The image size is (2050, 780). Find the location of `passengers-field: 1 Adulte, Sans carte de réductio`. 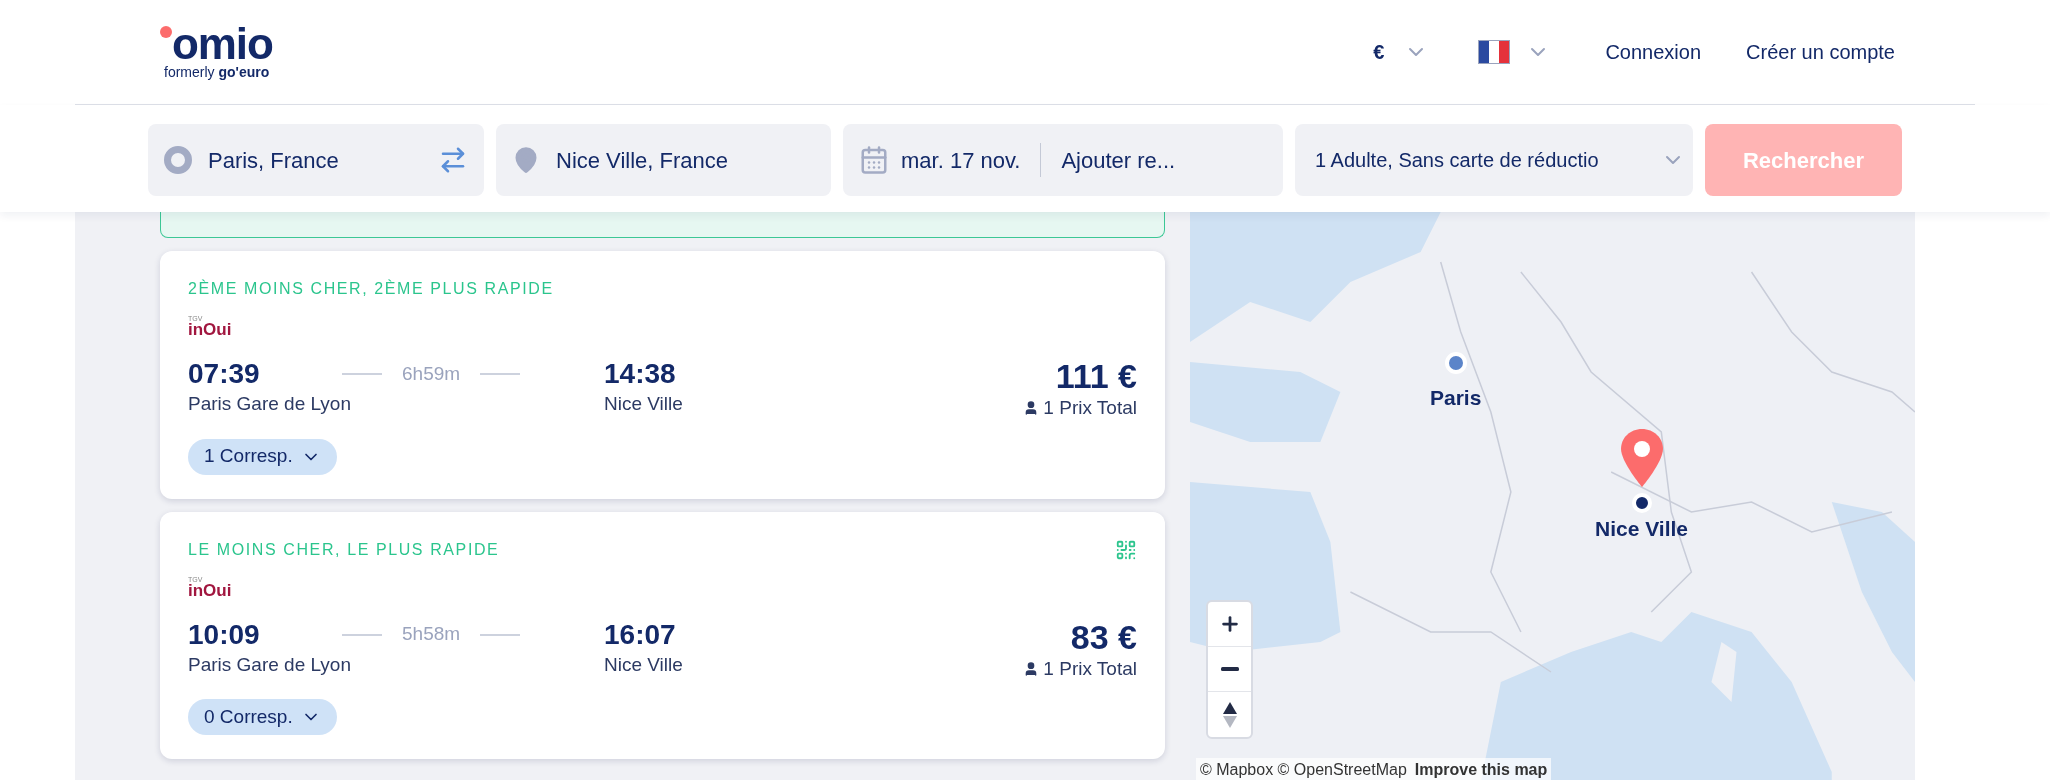

passengers-field: 1 Adulte, Sans carte de réductio is located at coordinates (1494, 160).